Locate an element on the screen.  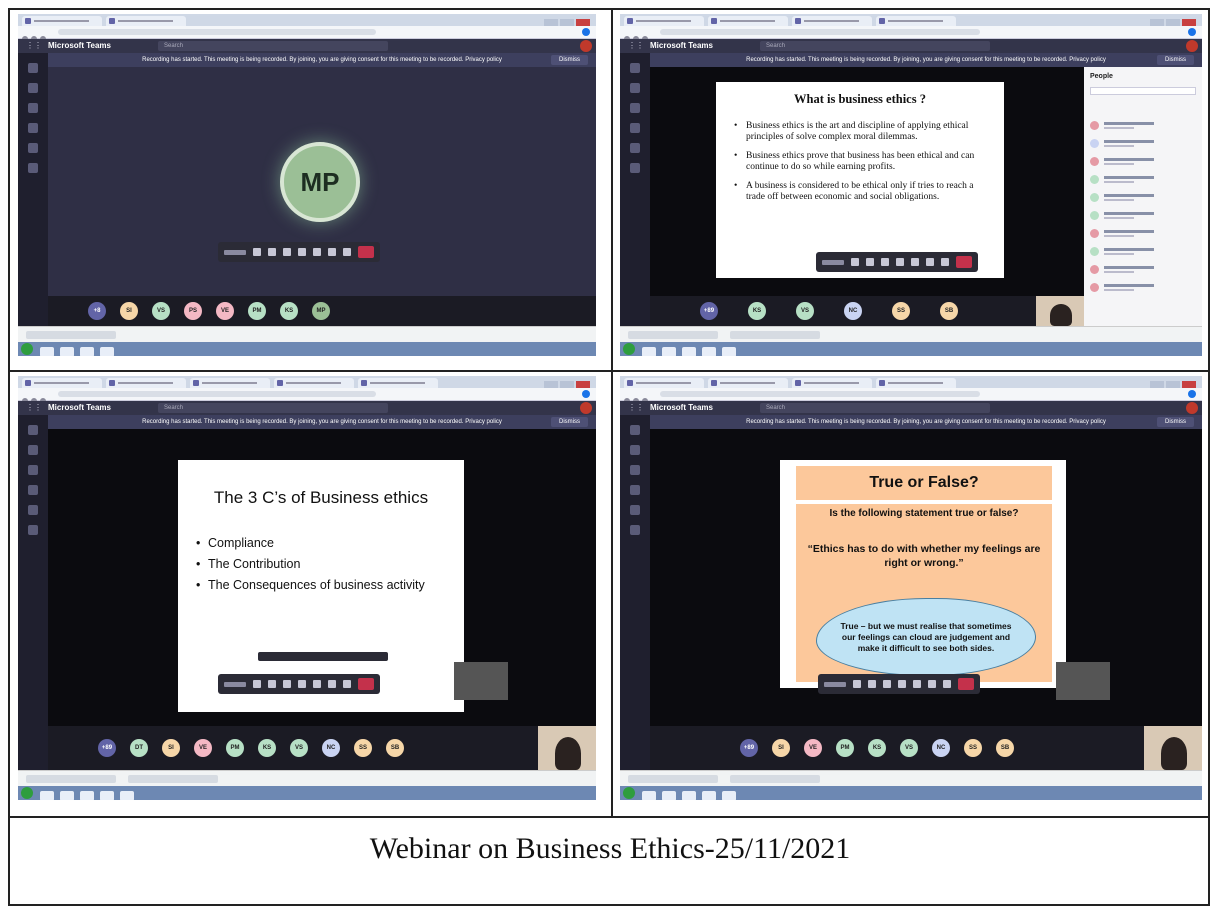
start-button is located at coordinates (629, 349).